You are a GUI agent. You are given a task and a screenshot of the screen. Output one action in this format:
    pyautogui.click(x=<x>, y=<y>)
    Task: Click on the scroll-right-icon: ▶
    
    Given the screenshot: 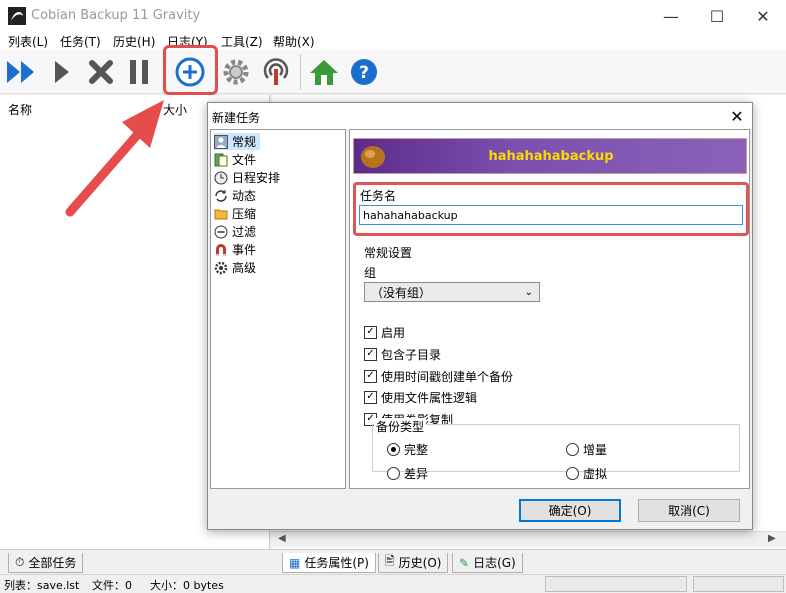 What is the action you would take?
    pyautogui.click(x=772, y=538)
    